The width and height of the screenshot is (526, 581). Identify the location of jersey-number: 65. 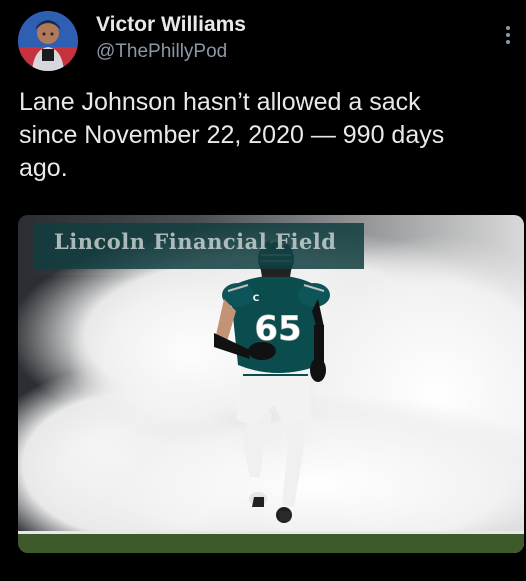
(277, 329).